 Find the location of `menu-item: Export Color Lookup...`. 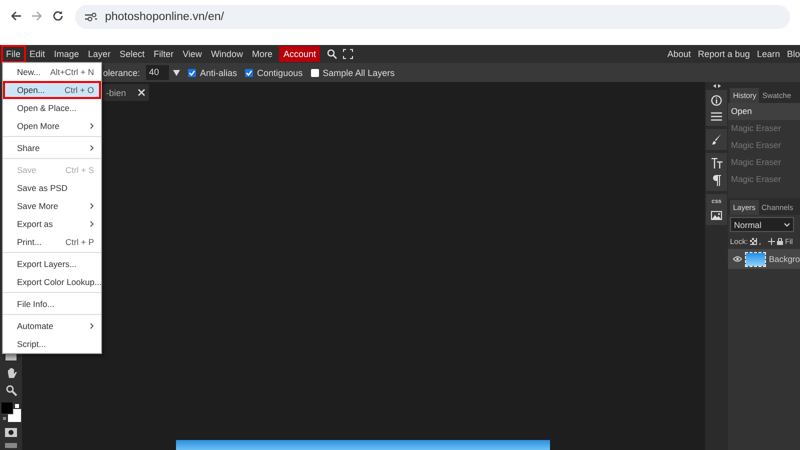

menu-item: Export Color Lookup... is located at coordinates (52, 282).